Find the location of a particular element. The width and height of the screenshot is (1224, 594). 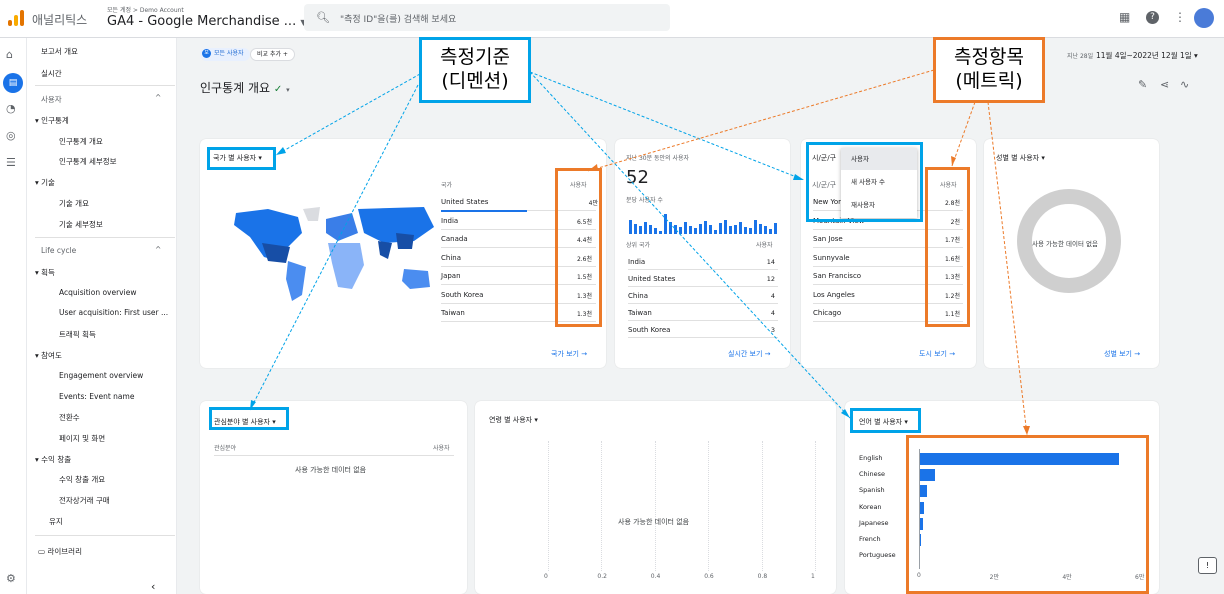

metric-callout: 측정항목 (메트릭) is located at coordinates (989, 70).